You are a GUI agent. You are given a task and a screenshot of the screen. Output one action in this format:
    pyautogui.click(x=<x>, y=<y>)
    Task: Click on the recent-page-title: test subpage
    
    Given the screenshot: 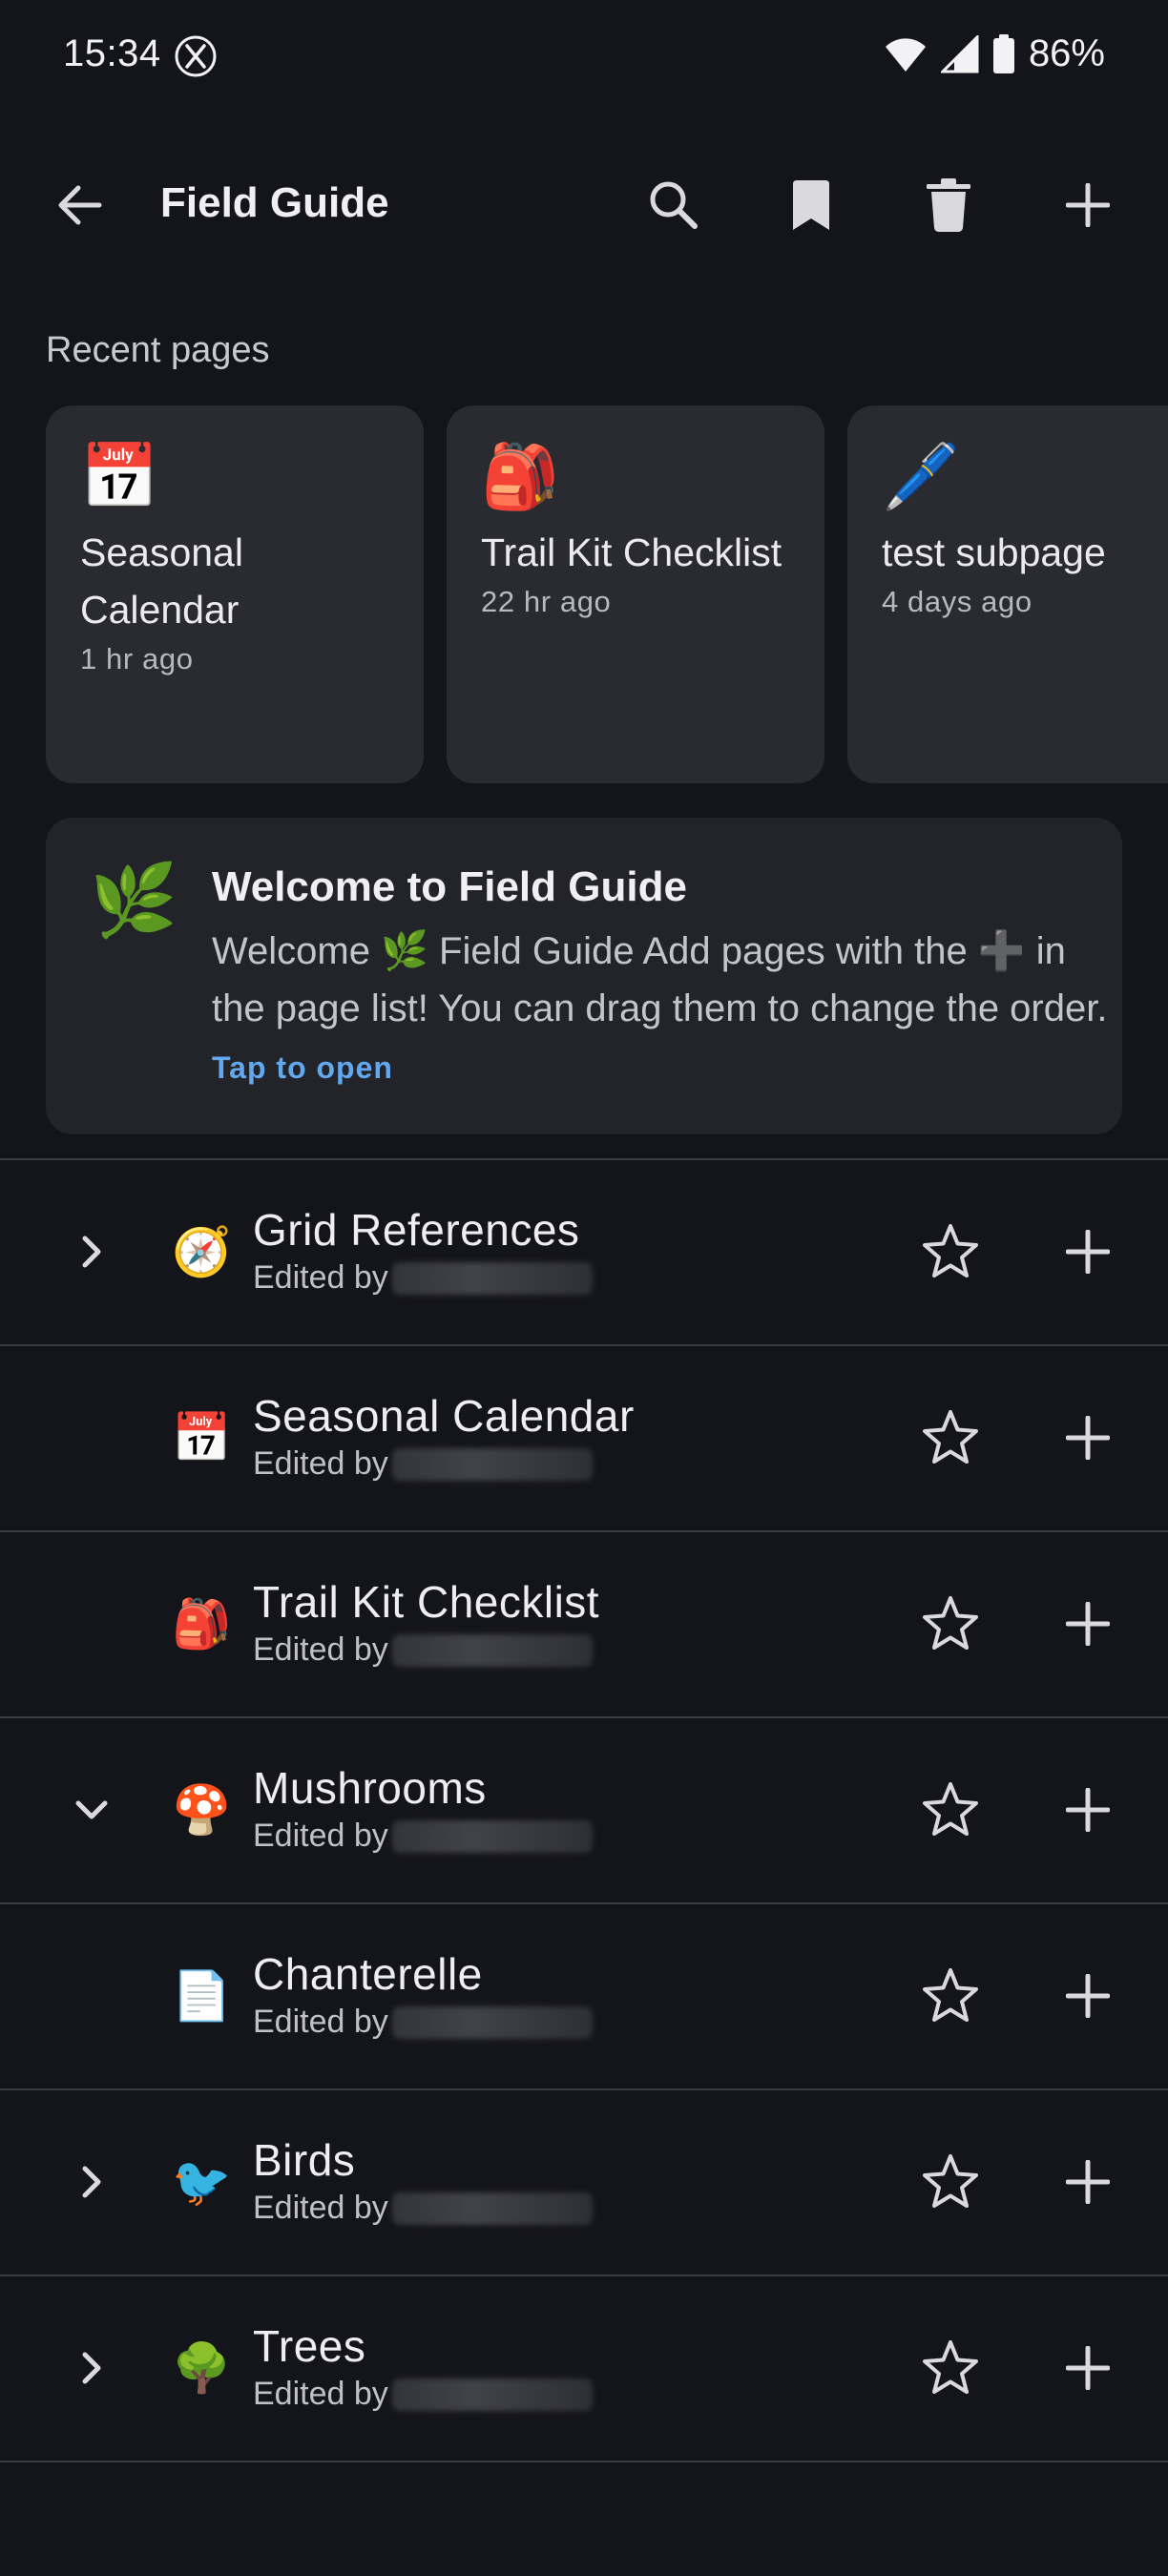 What is the action you would take?
    pyautogui.click(x=994, y=552)
    